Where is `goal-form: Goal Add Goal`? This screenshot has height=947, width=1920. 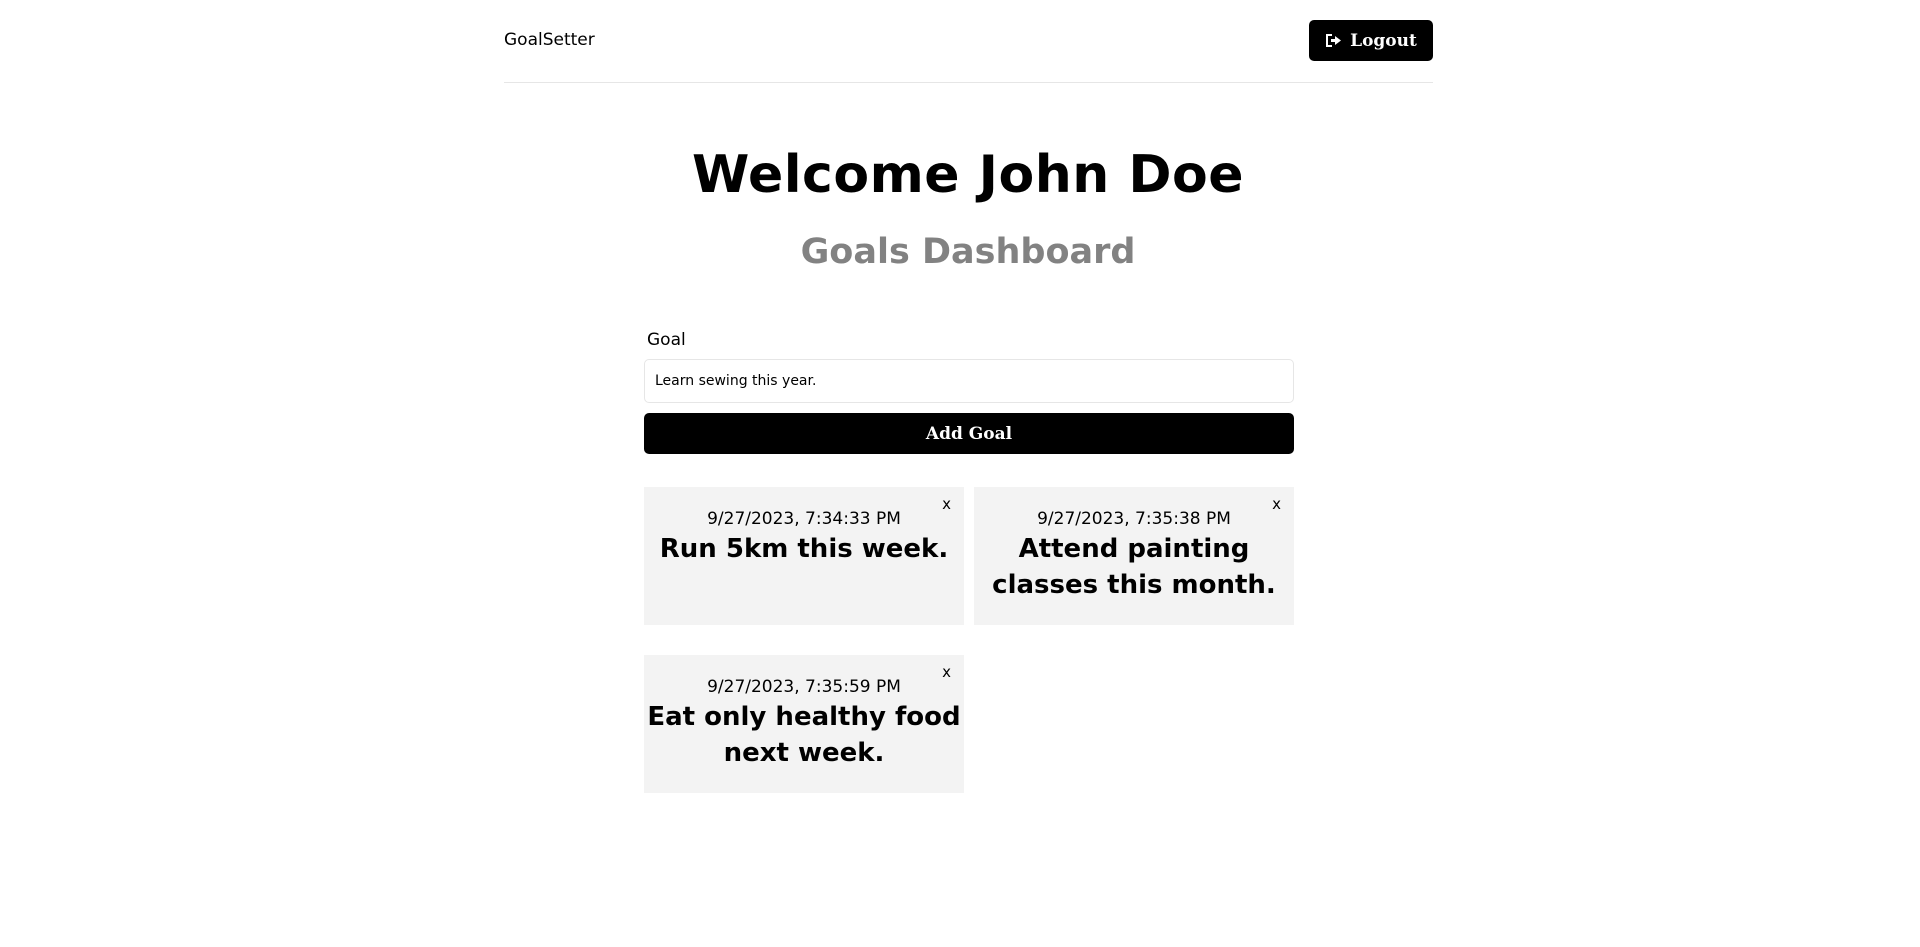 goal-form: Goal Add Goal is located at coordinates (969, 392).